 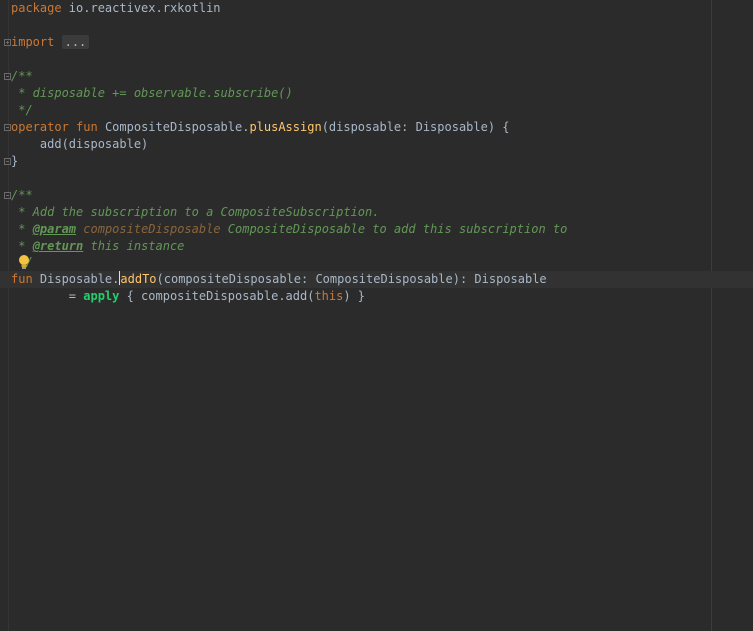 What do you see at coordinates (141, 8) in the screenshot?
I see `package-name: io.reactivex.rxkotlin` at bounding box center [141, 8].